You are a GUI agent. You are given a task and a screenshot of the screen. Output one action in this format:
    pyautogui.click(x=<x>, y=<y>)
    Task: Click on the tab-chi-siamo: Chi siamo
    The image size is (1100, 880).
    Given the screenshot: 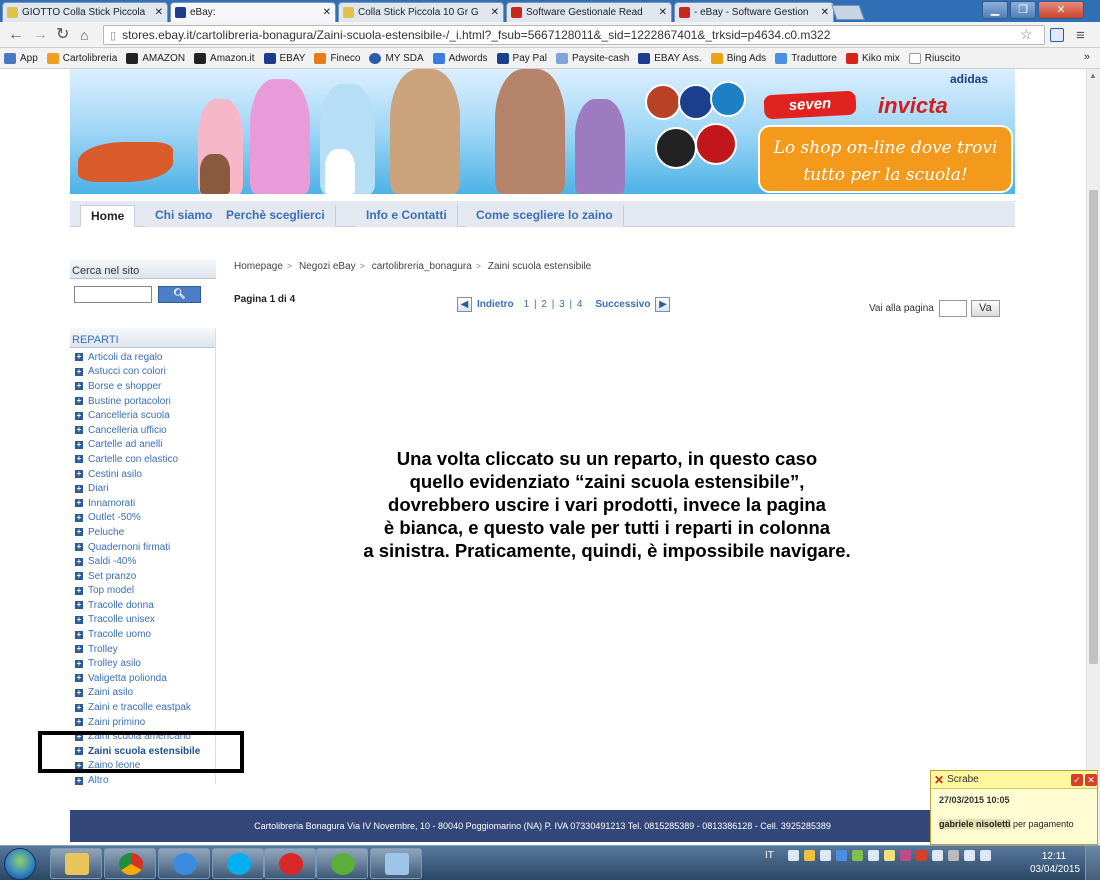 What is the action you would take?
    pyautogui.click(x=184, y=216)
    